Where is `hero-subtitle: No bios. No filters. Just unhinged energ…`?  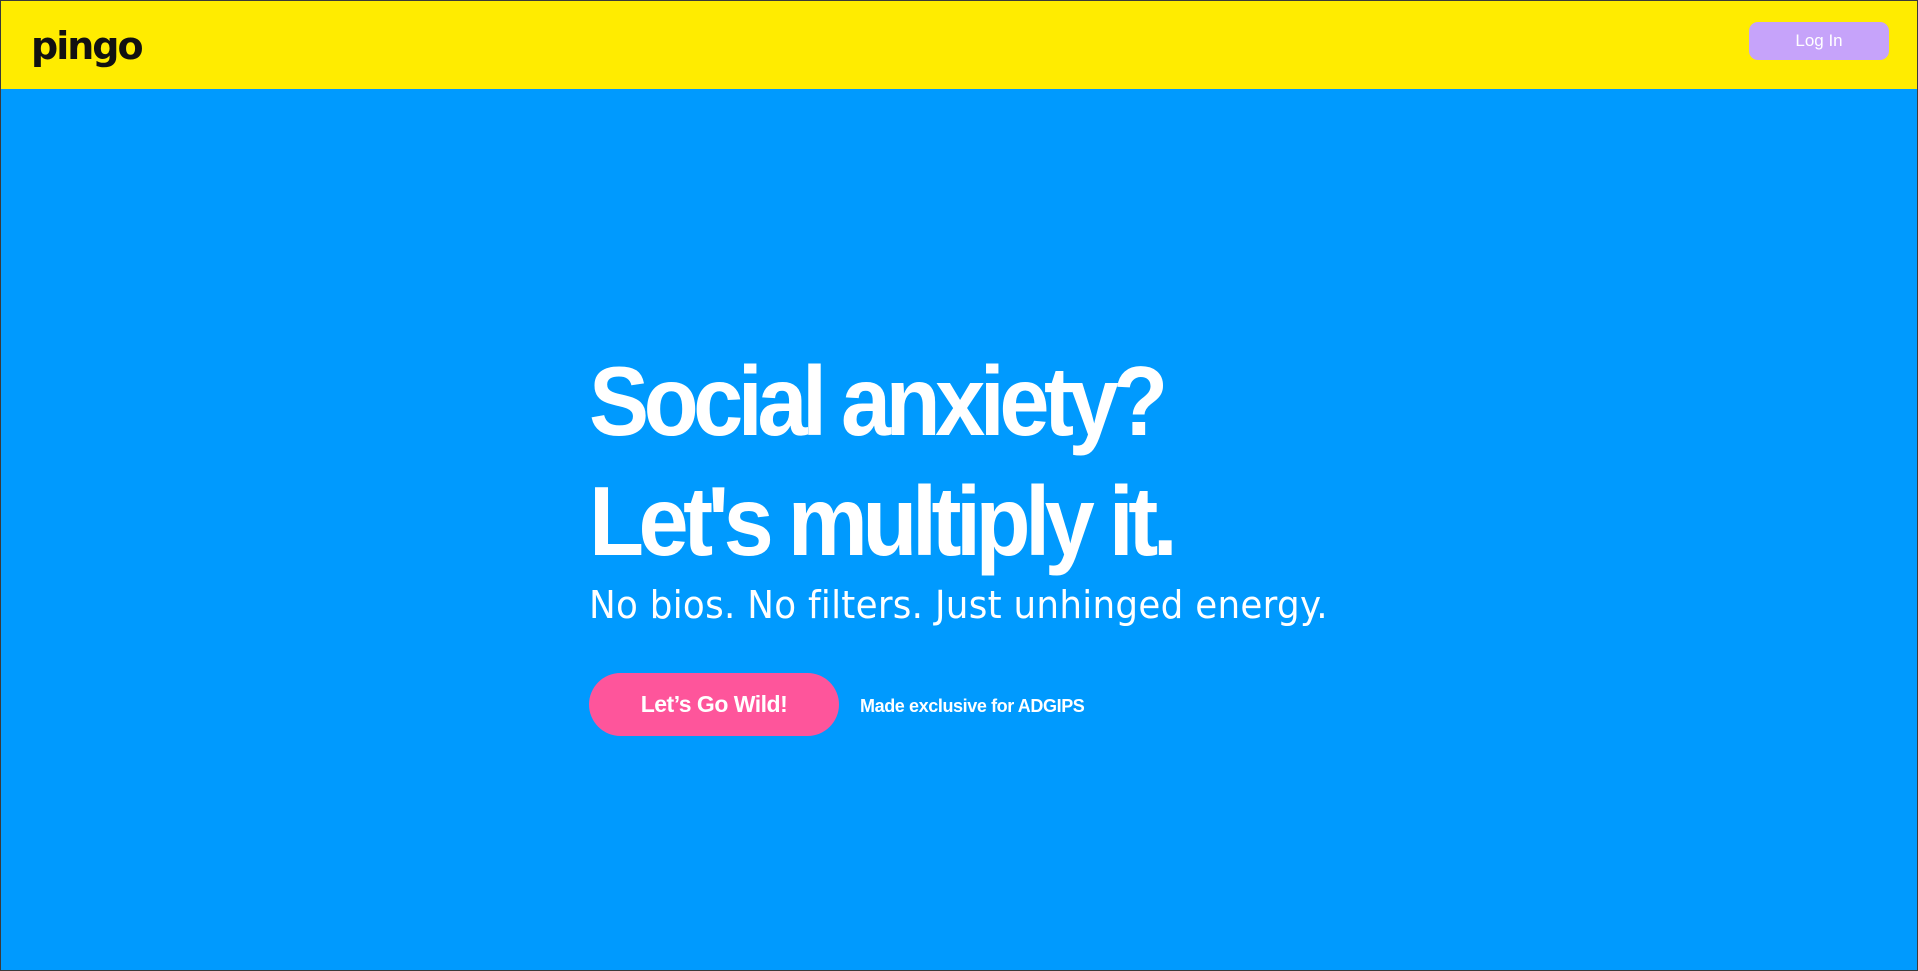
hero-subtitle: No bios. No filters. Just unhinged energ… is located at coordinates (958, 605).